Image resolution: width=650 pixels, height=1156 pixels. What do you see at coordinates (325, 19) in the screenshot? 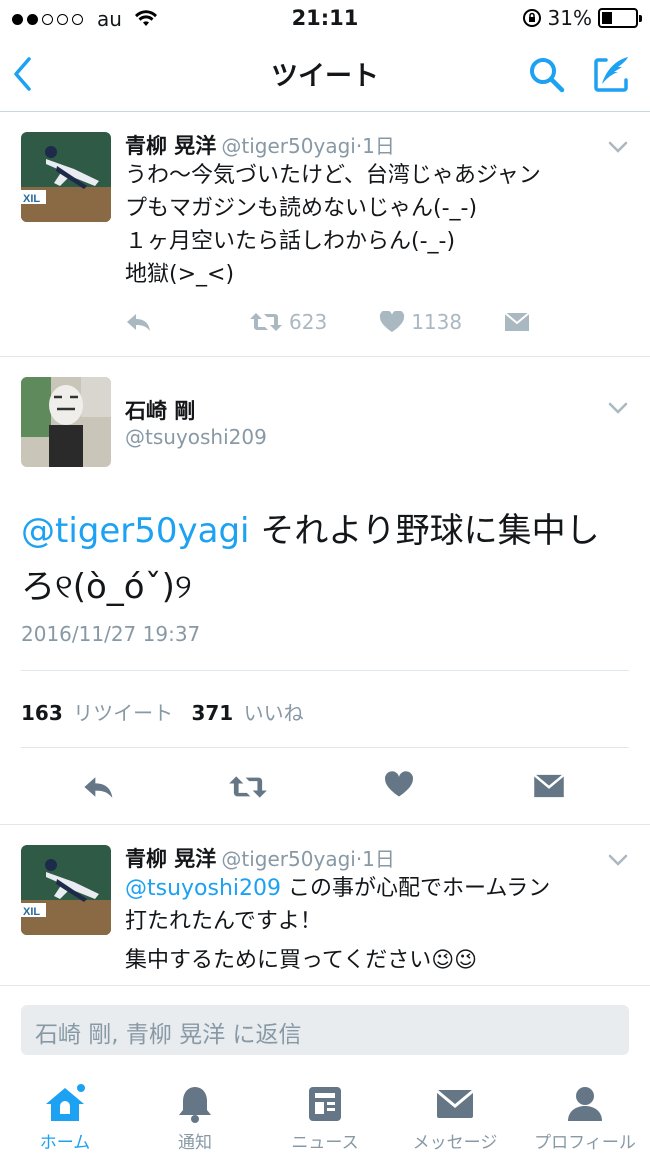
I see `status-bar: au 21:11 31%` at bounding box center [325, 19].